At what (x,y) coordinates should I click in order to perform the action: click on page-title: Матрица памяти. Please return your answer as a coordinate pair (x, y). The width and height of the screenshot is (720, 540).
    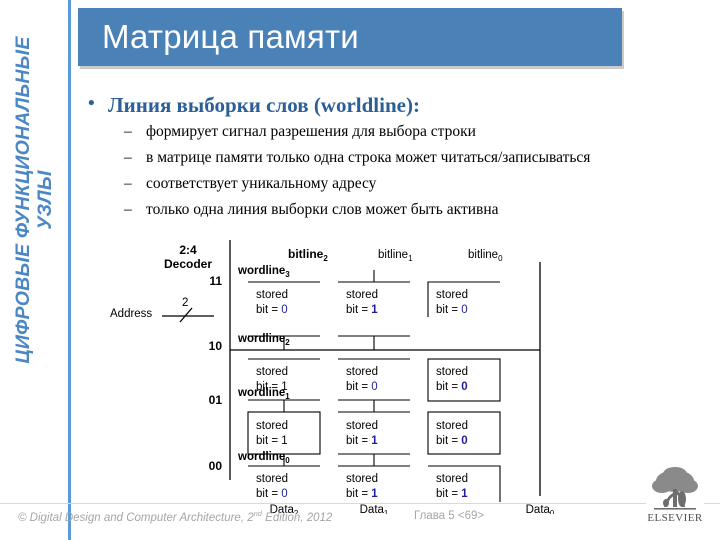
    Looking at the image, I should click on (230, 36).